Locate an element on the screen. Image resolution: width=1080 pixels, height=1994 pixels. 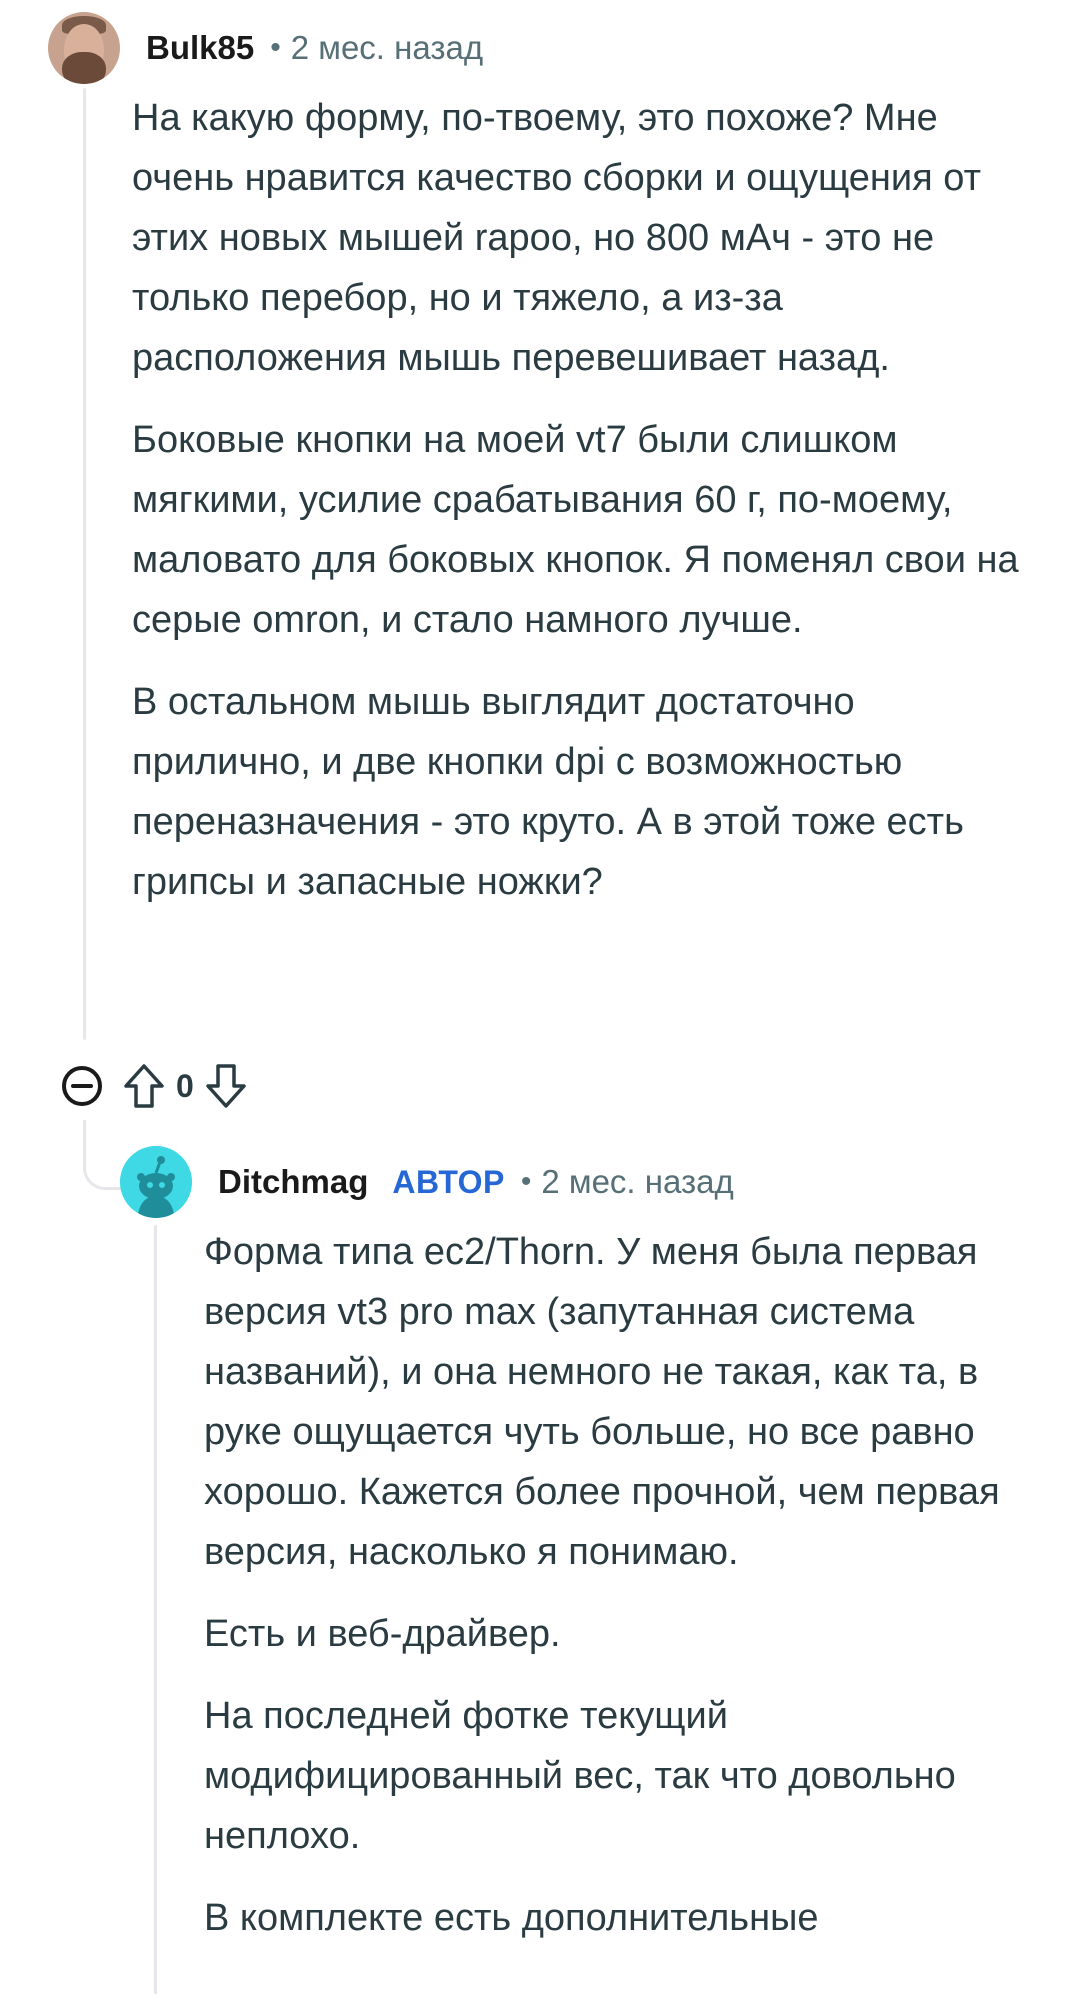
username: Bulk85 is located at coordinates (200, 48).